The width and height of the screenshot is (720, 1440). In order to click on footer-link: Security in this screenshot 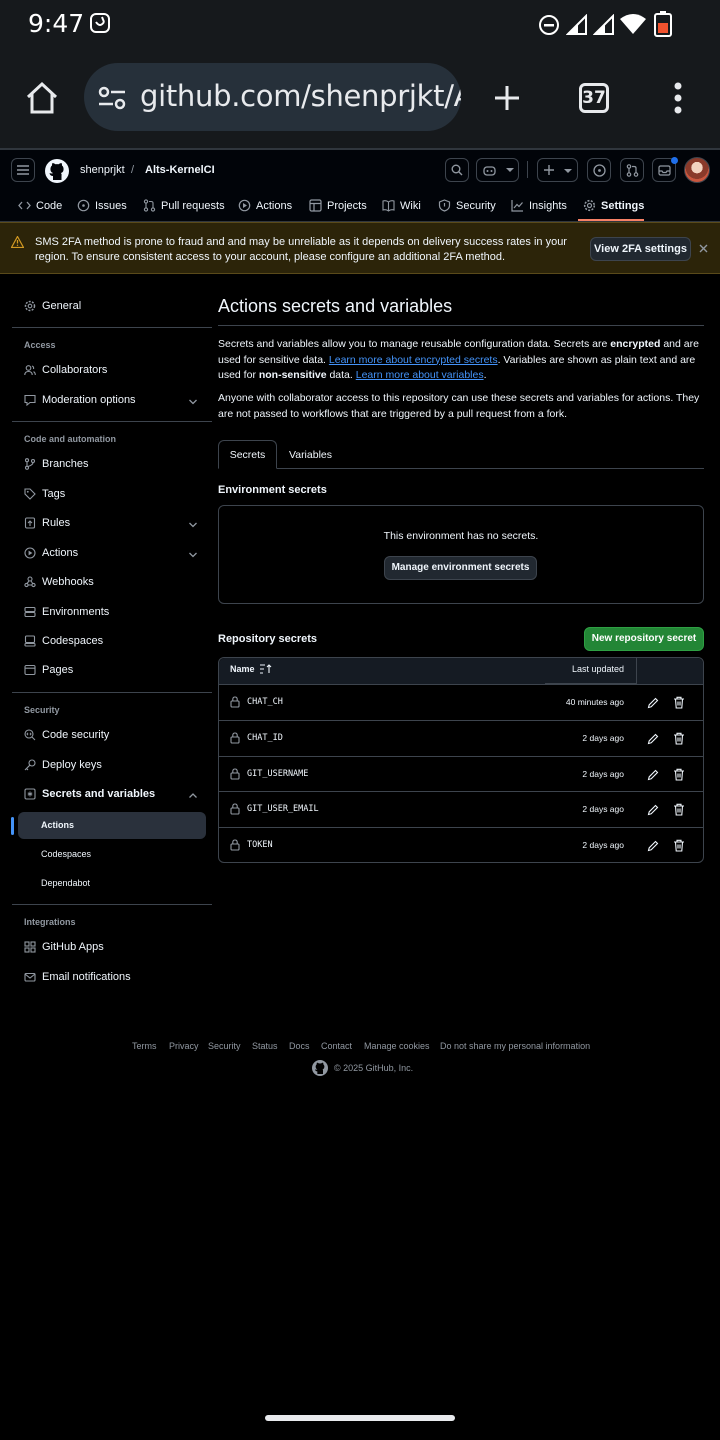, I will do `click(224, 1046)`.